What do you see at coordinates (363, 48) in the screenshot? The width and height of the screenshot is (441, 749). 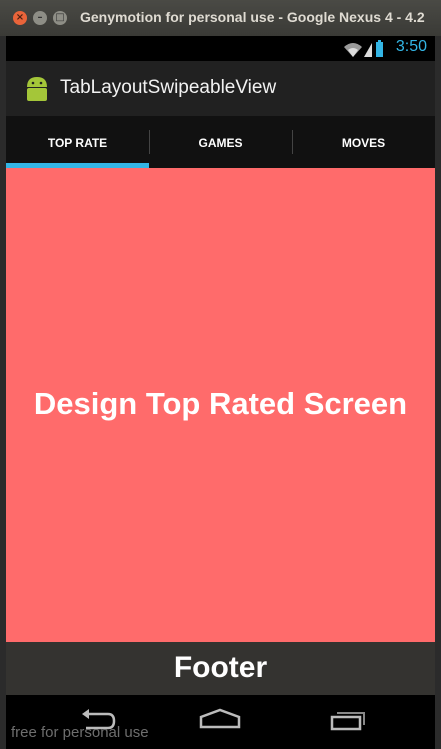 I see `wifi-signal-battery-icon` at bounding box center [363, 48].